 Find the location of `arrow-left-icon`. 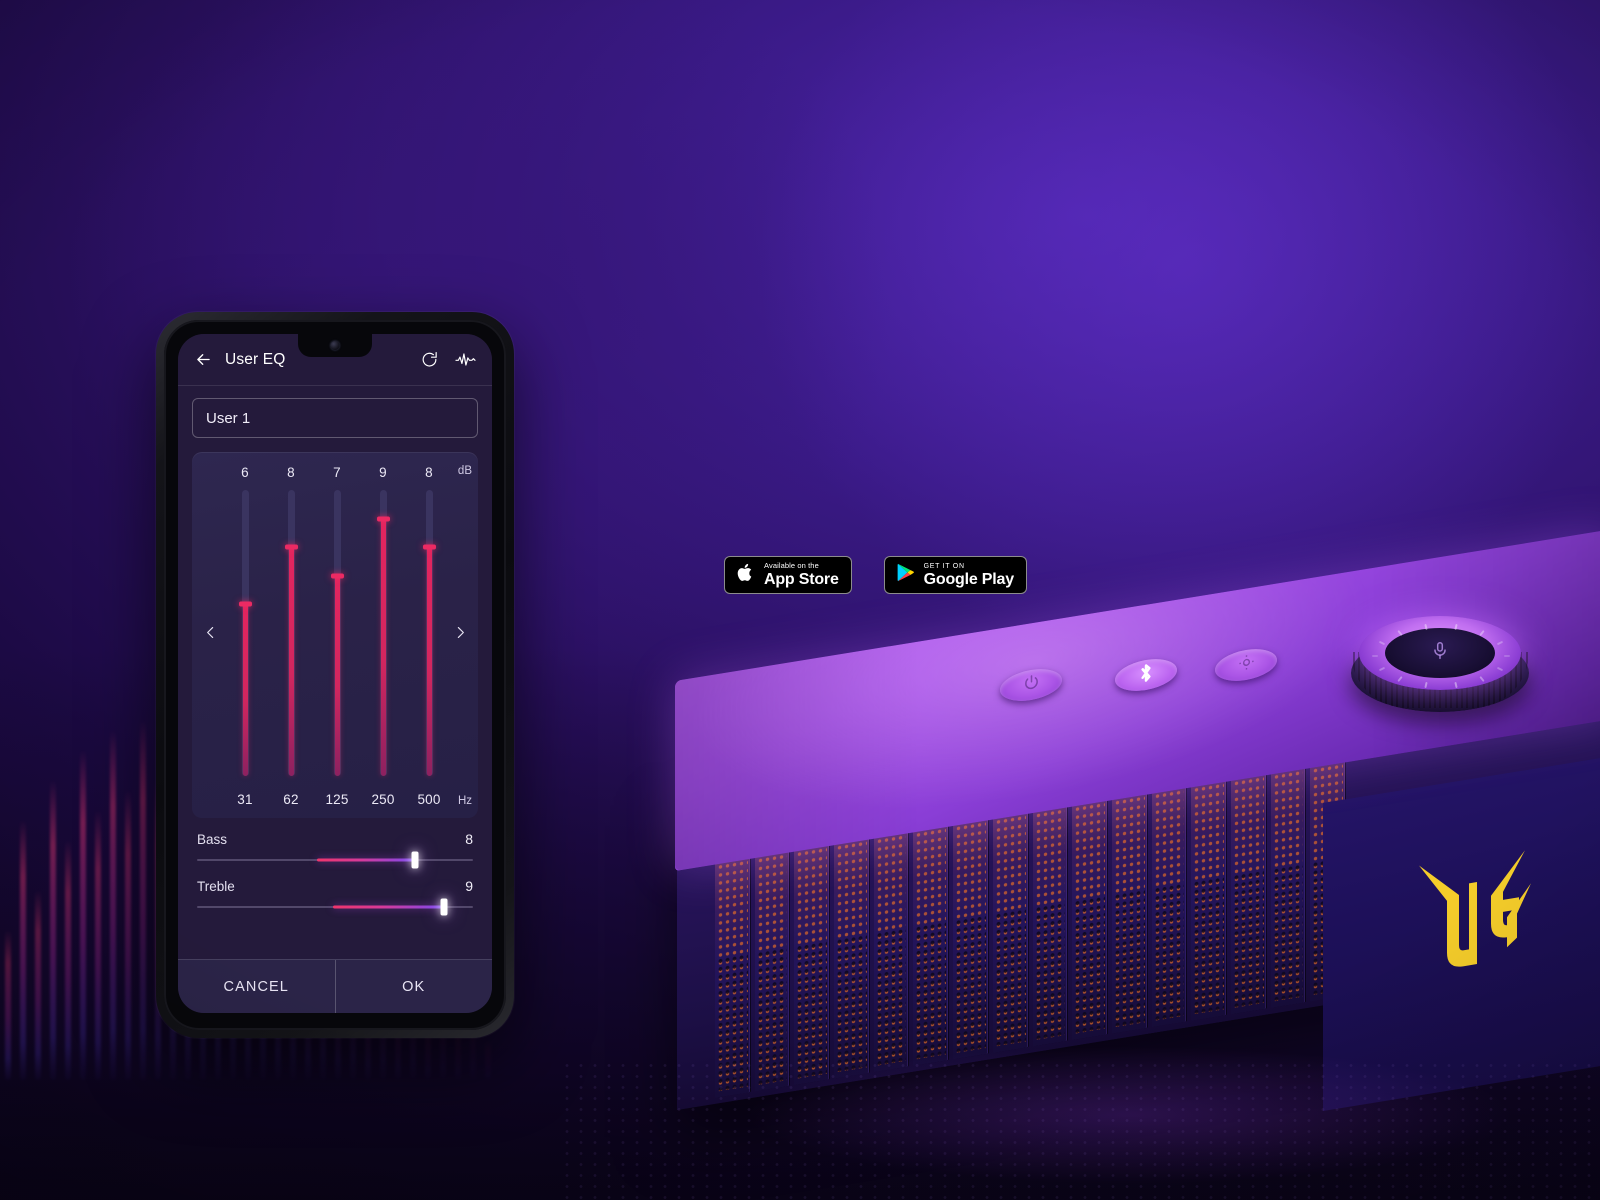

arrow-left-icon is located at coordinates (203, 359).